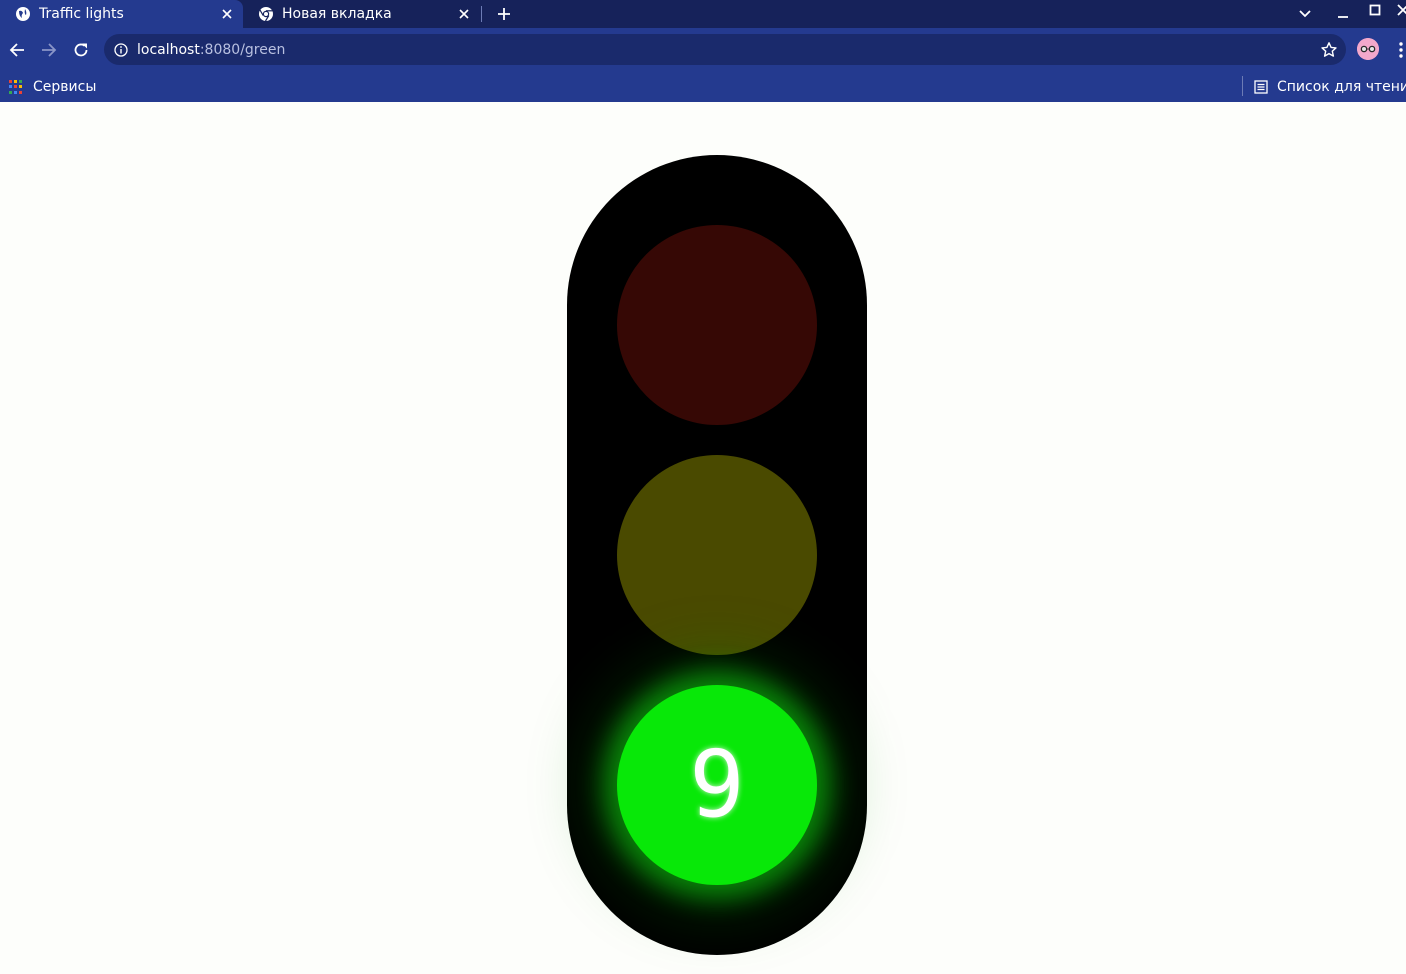 The image size is (1406, 974). Describe the element at coordinates (725, 49) in the screenshot. I see `address-bar: localhost:8080/green` at that location.